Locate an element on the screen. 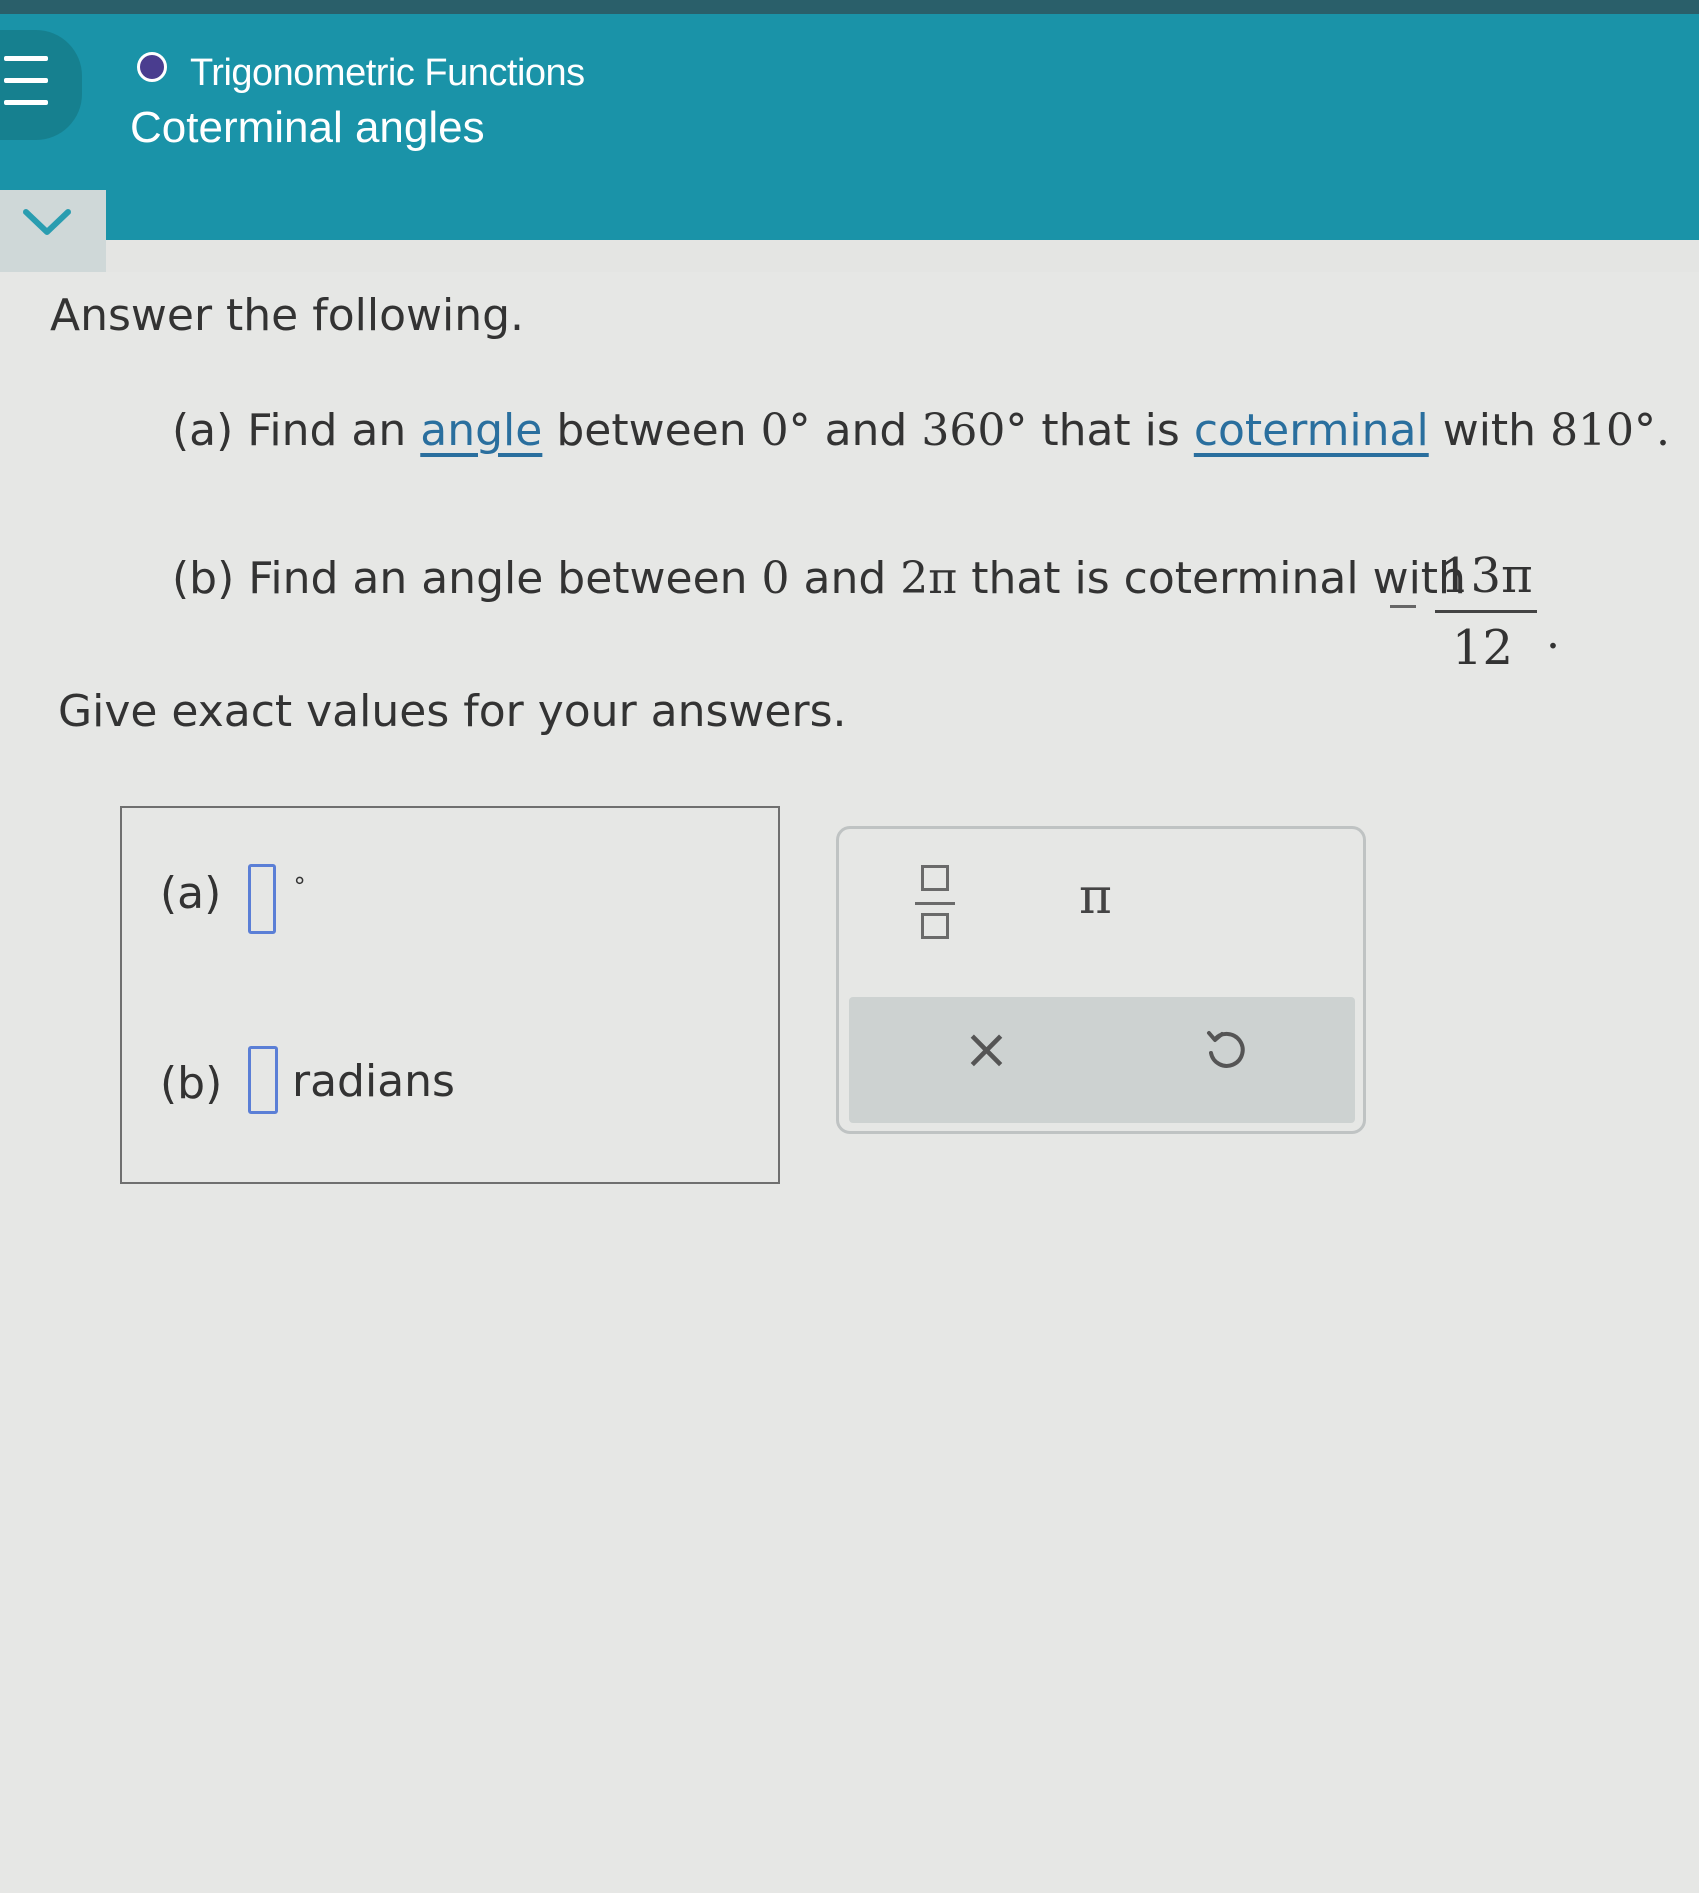  part-b-text: that is coterminal with is located at coordinates (1211, 578).